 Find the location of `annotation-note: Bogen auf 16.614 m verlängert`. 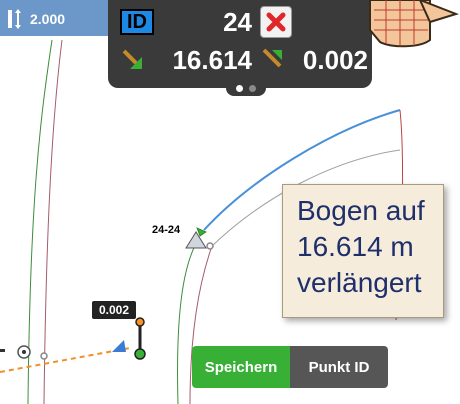

annotation-note: Bogen auf 16.614 m verlängert is located at coordinates (363, 251).